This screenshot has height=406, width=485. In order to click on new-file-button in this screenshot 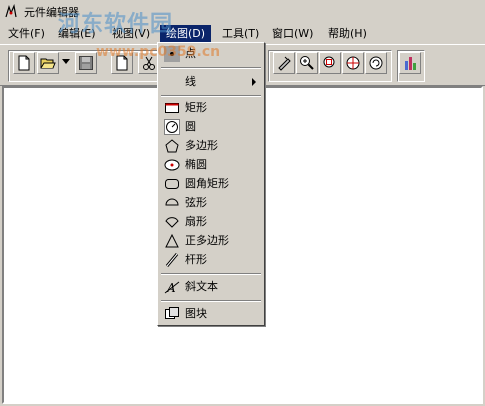, I will do `click(24, 63)`.